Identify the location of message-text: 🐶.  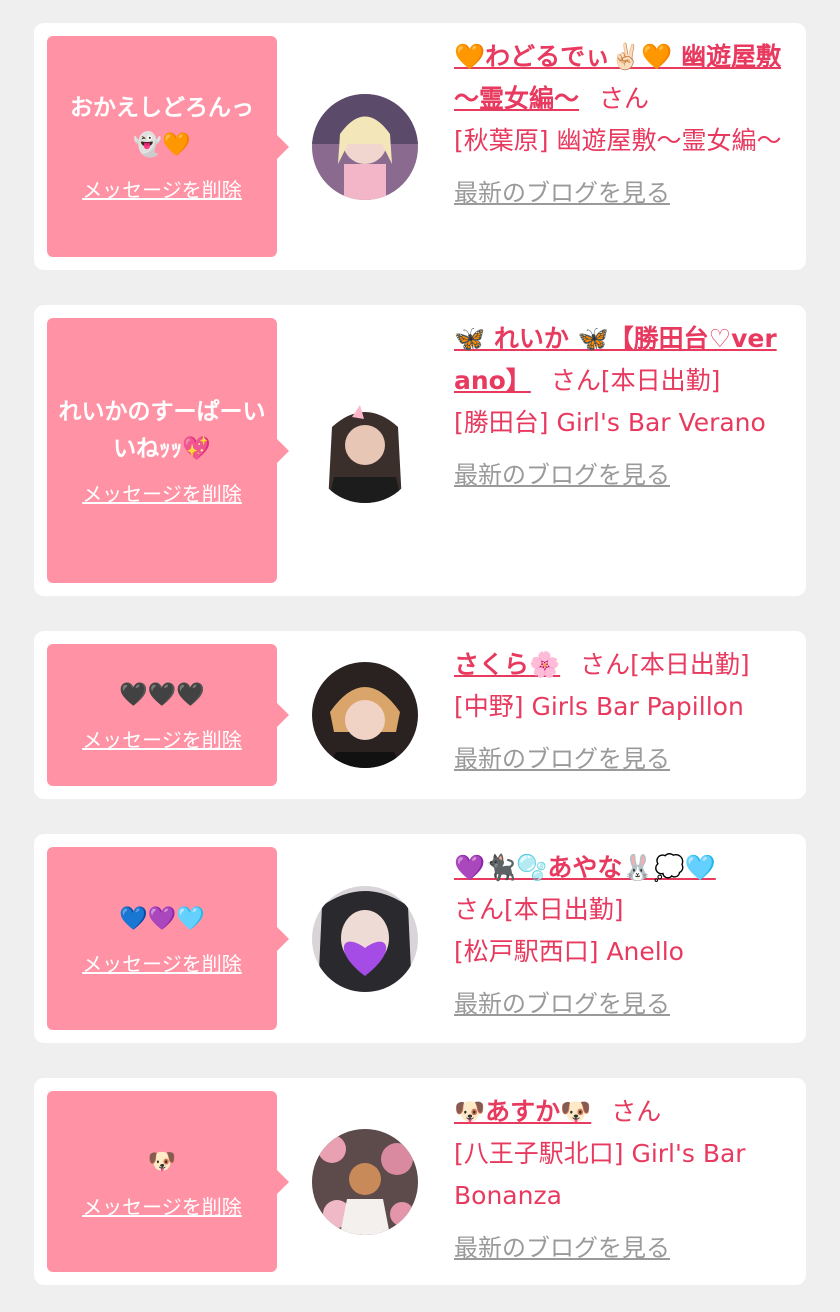
(162, 1161).